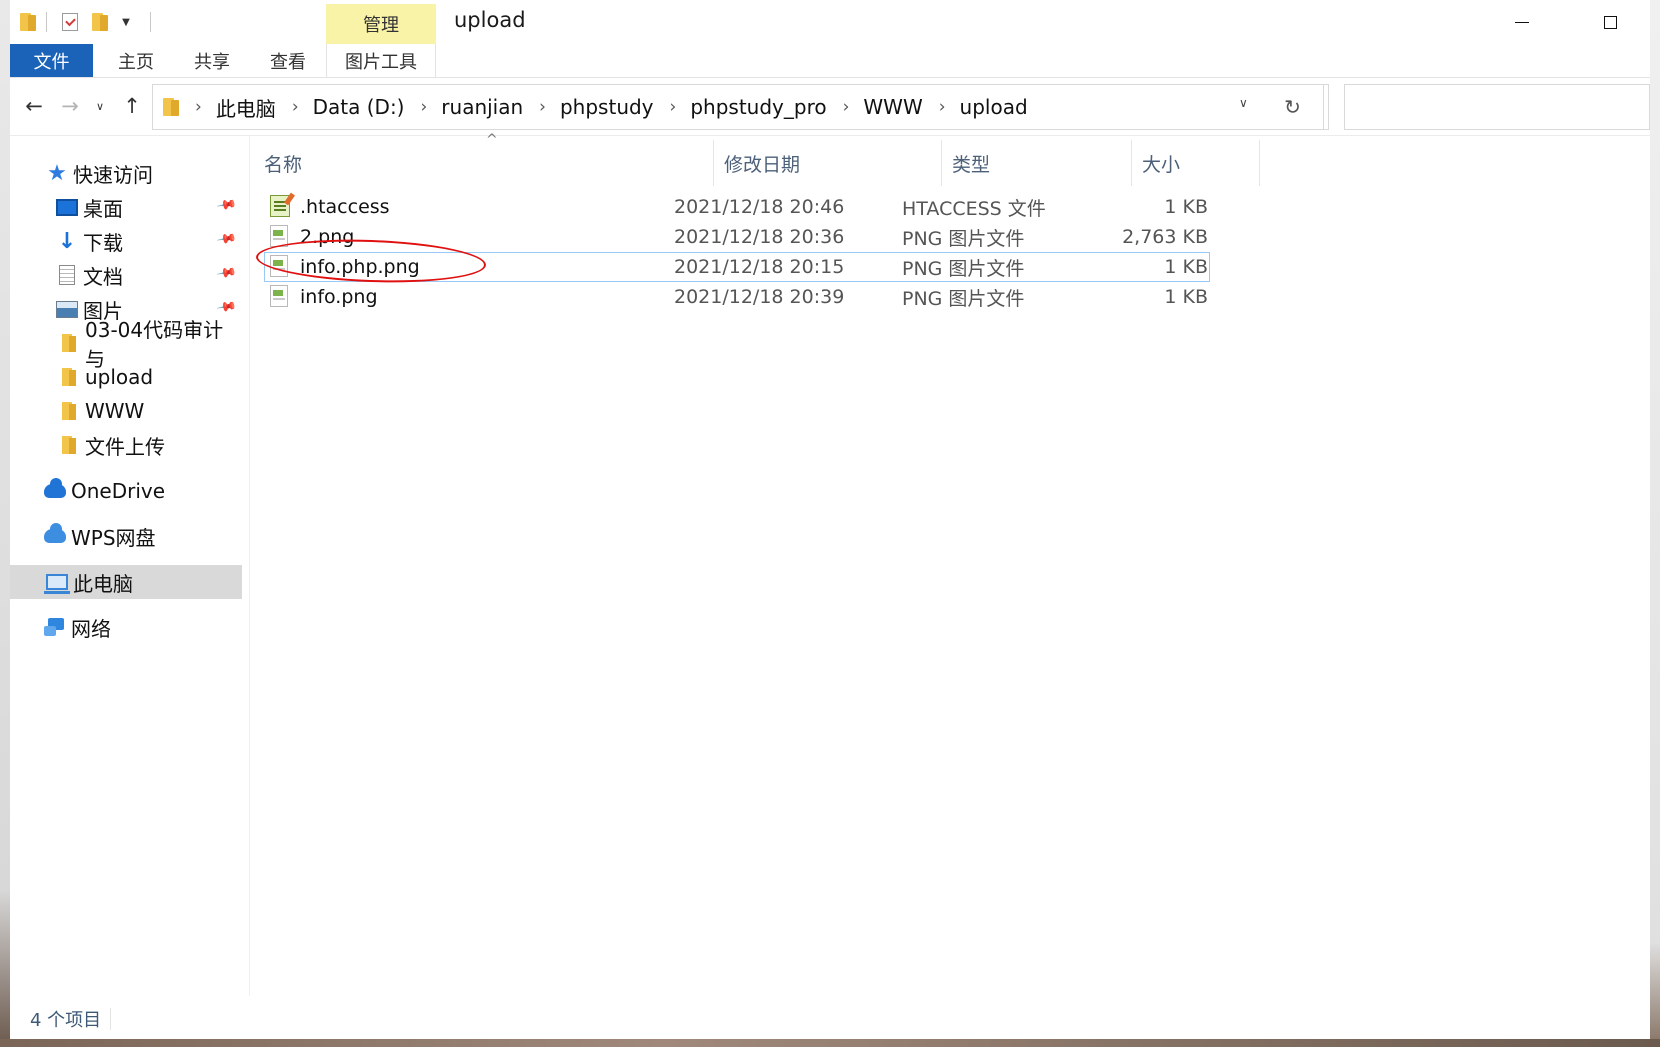 The width and height of the screenshot is (1660, 1047). Describe the element at coordinates (110, 1019) in the screenshot. I see `status-separator` at that location.